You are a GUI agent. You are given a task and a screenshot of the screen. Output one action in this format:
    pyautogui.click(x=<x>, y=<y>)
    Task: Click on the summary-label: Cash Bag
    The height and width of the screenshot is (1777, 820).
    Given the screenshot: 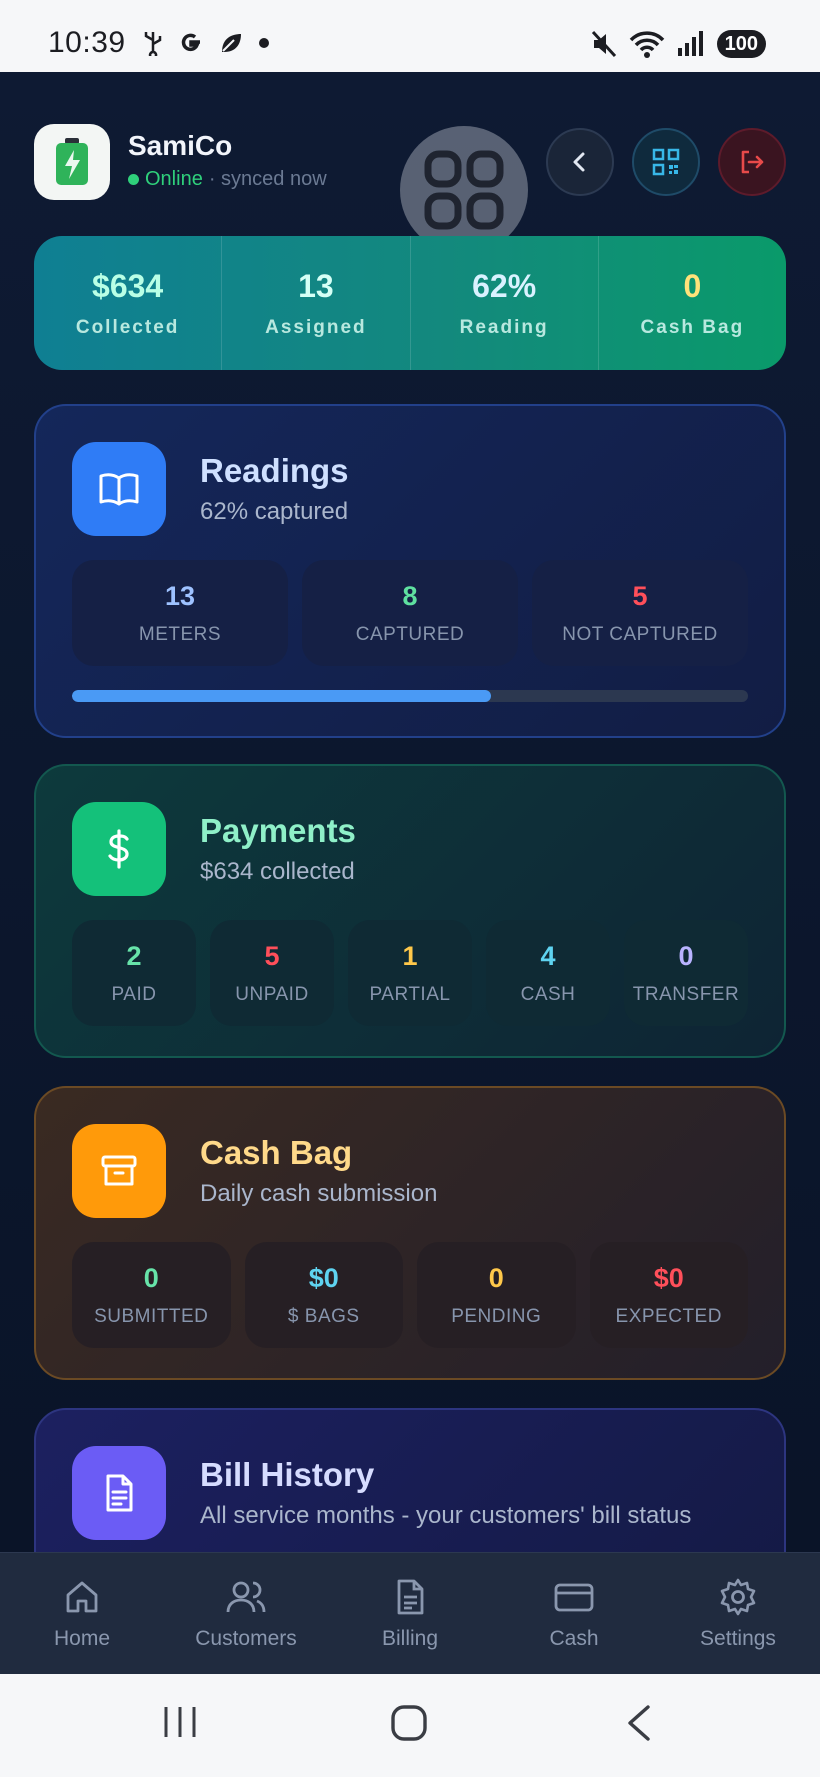 What is the action you would take?
    pyautogui.click(x=692, y=327)
    